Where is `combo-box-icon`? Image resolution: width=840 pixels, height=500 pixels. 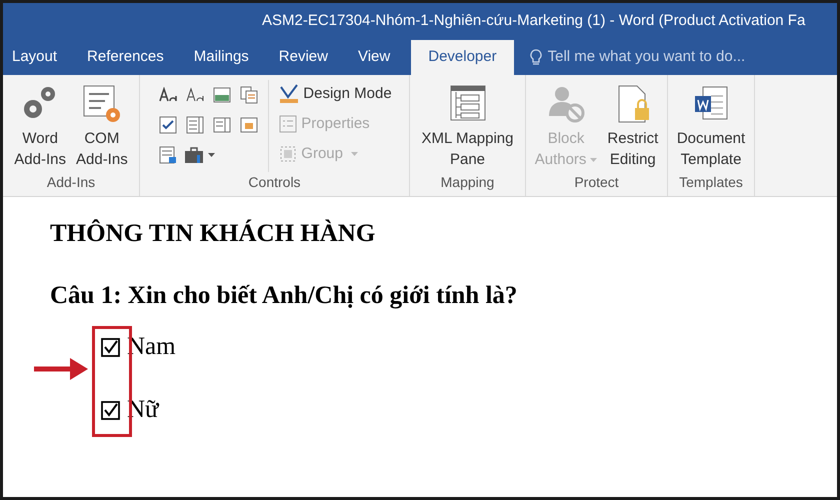 combo-box-icon is located at coordinates (195, 125).